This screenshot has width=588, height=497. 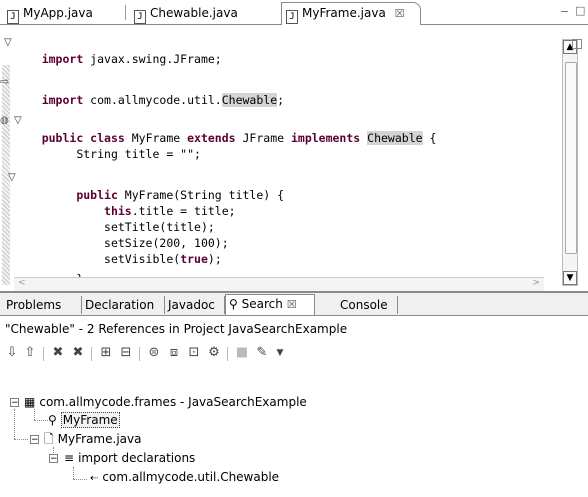 What do you see at coordinates (118, 250) in the screenshot?
I see `code-line-9: setVisible(true);` at bounding box center [118, 250].